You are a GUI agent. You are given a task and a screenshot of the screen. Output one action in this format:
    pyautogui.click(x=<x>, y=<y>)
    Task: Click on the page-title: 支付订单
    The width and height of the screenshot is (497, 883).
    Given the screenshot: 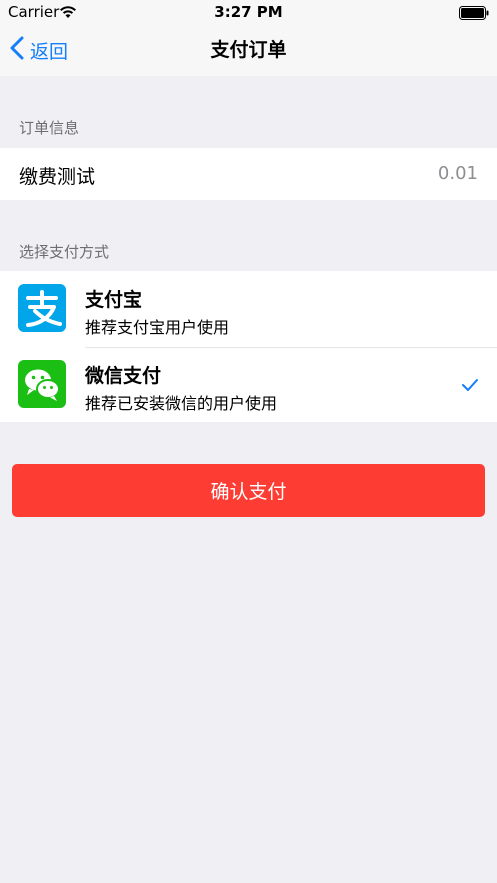 What is the action you would take?
    pyautogui.click(x=248, y=50)
    